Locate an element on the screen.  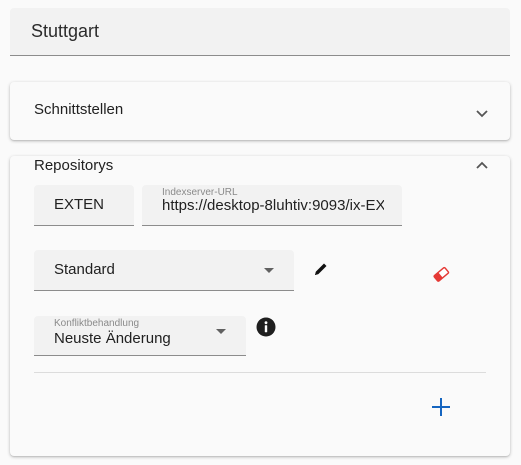
divider is located at coordinates (260, 372).